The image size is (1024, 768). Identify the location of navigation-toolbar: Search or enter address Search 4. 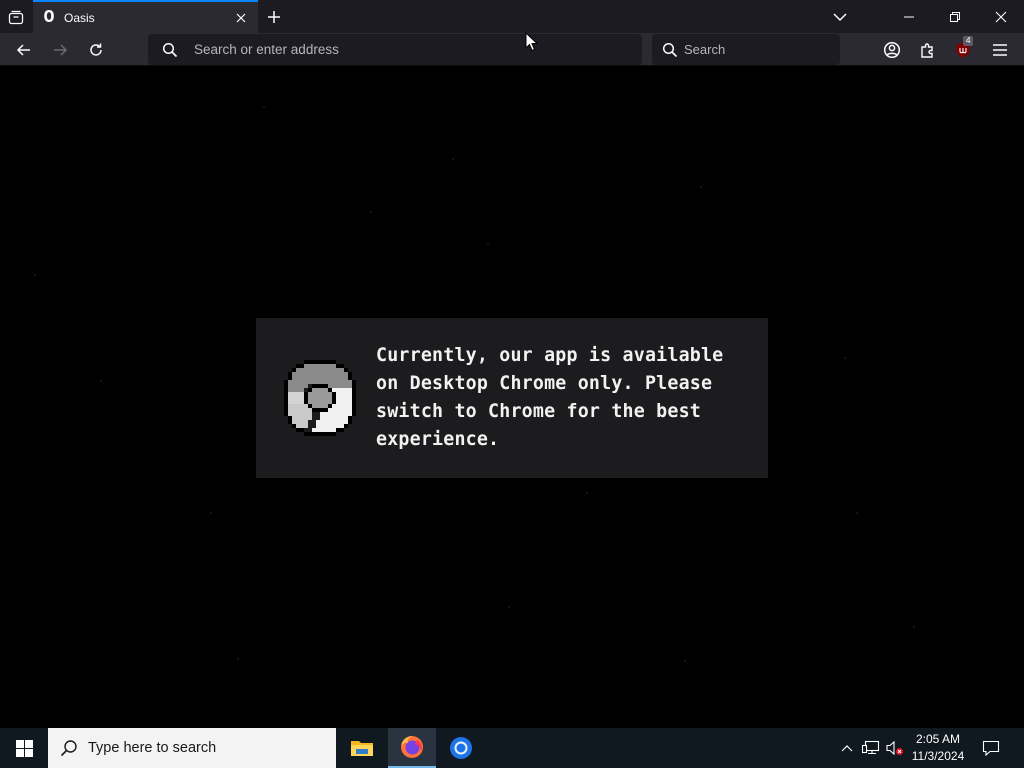
(512, 49).